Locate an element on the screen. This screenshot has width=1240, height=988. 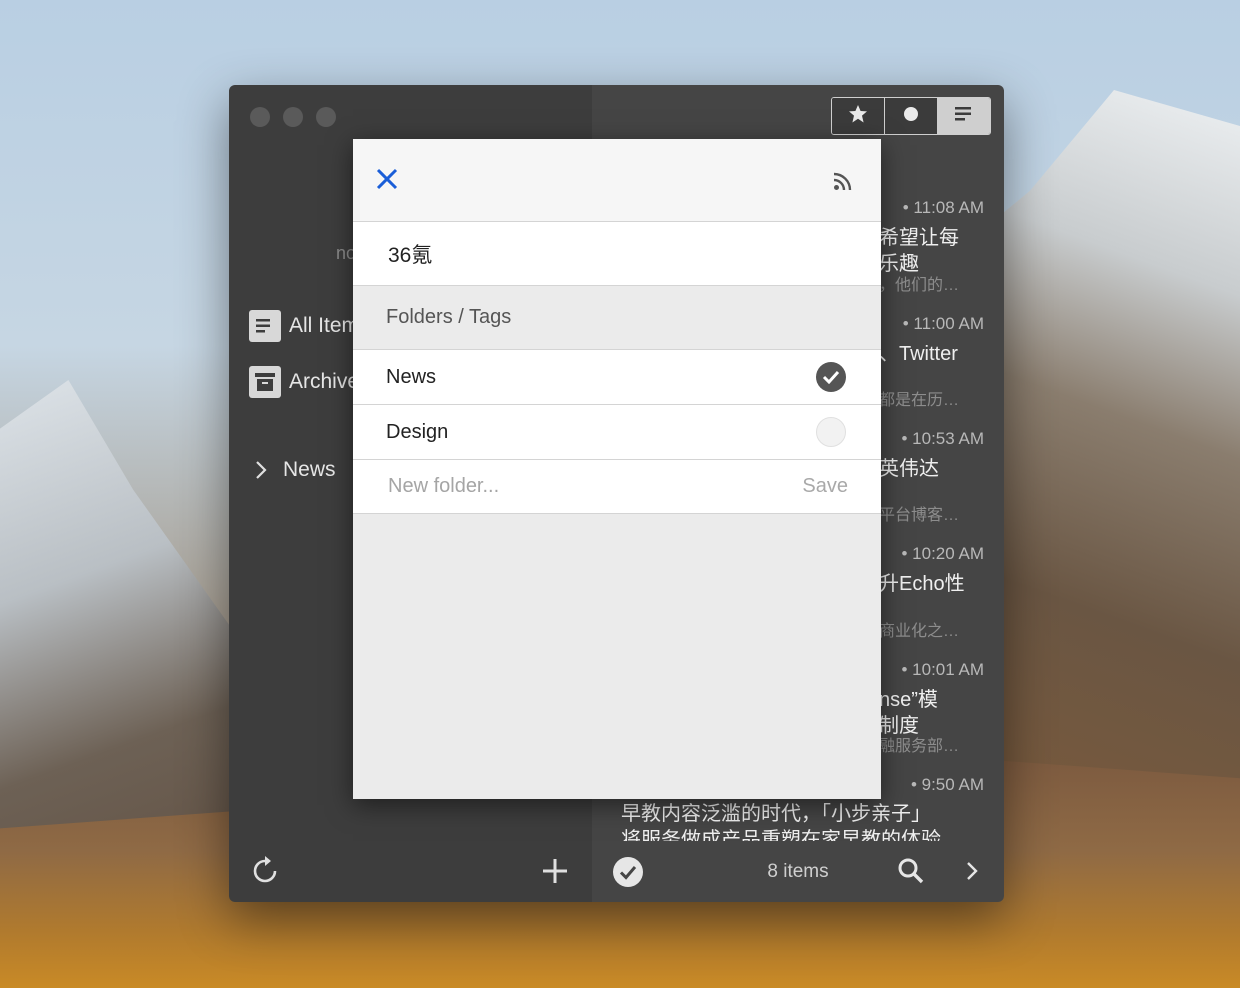
sidebar-item-label: All Items is located at coordinates (321, 325).